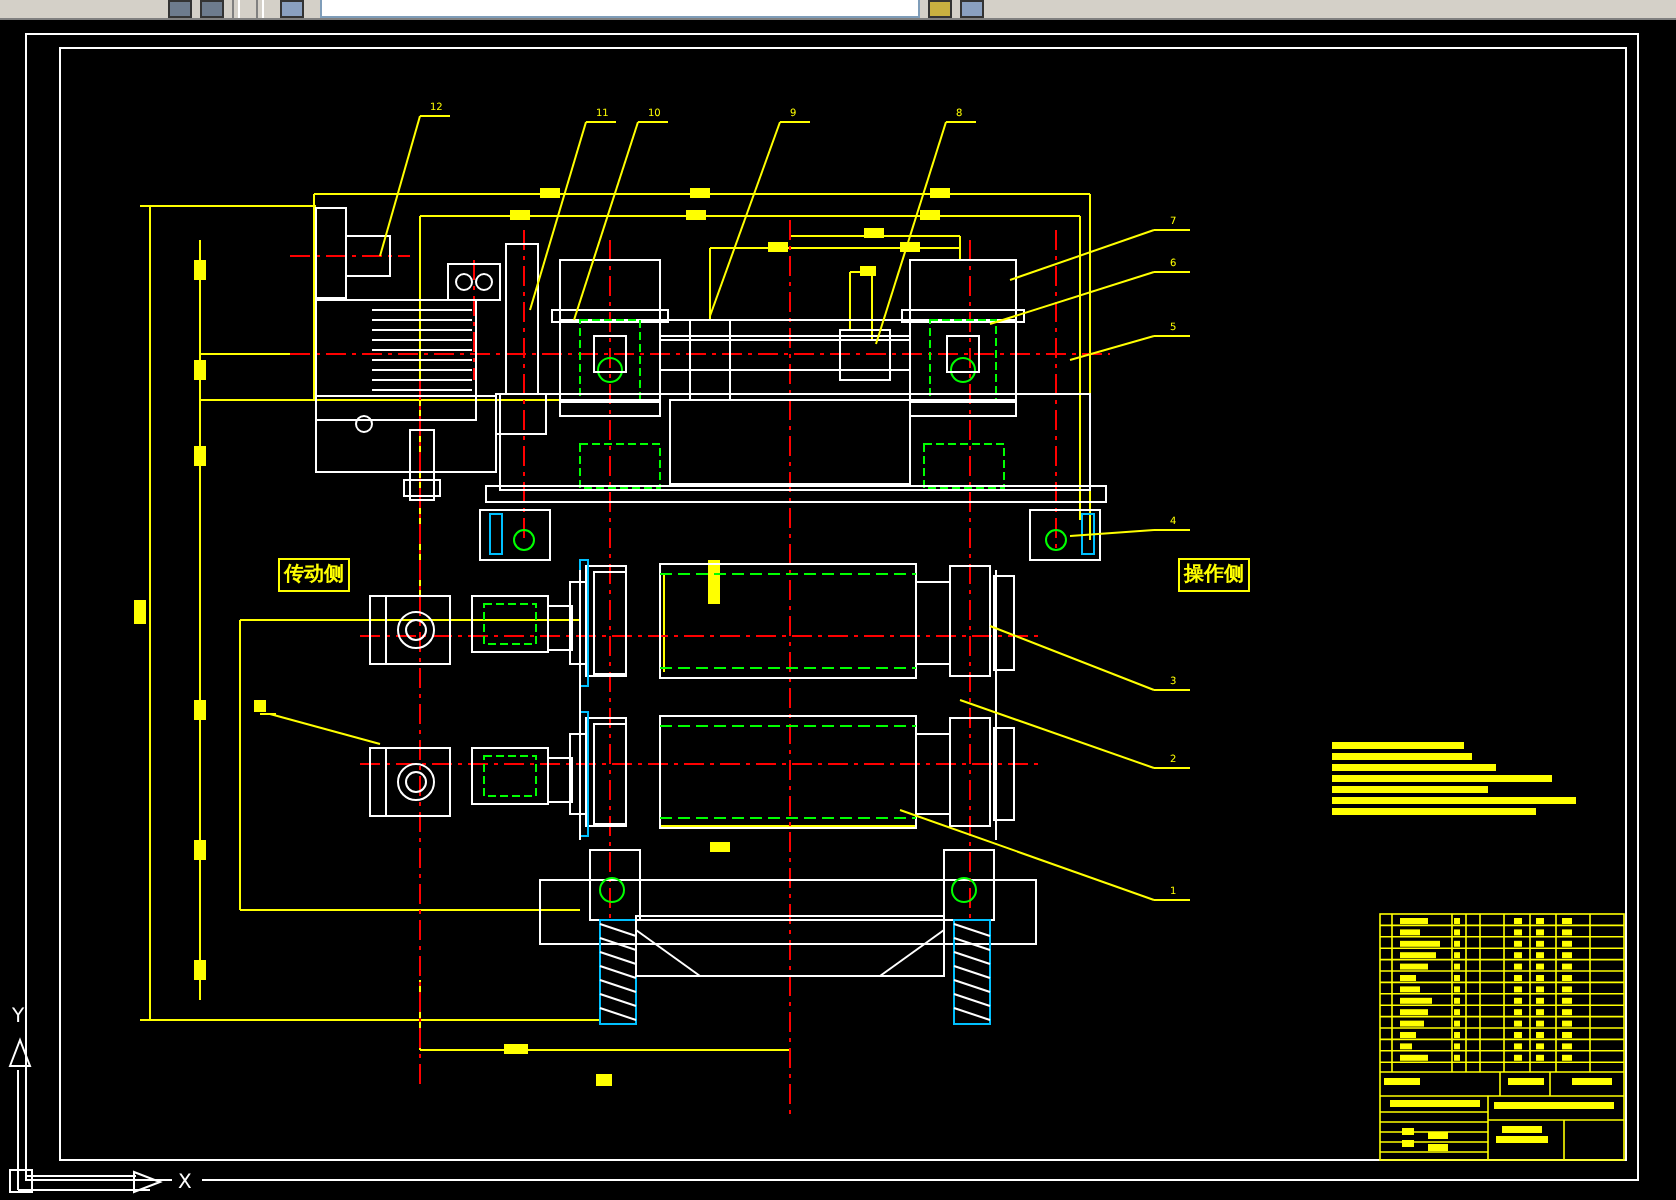 Image resolution: width=1676 pixels, height=1200 pixels. I want to click on side-label: 传动侧, so click(314, 575).